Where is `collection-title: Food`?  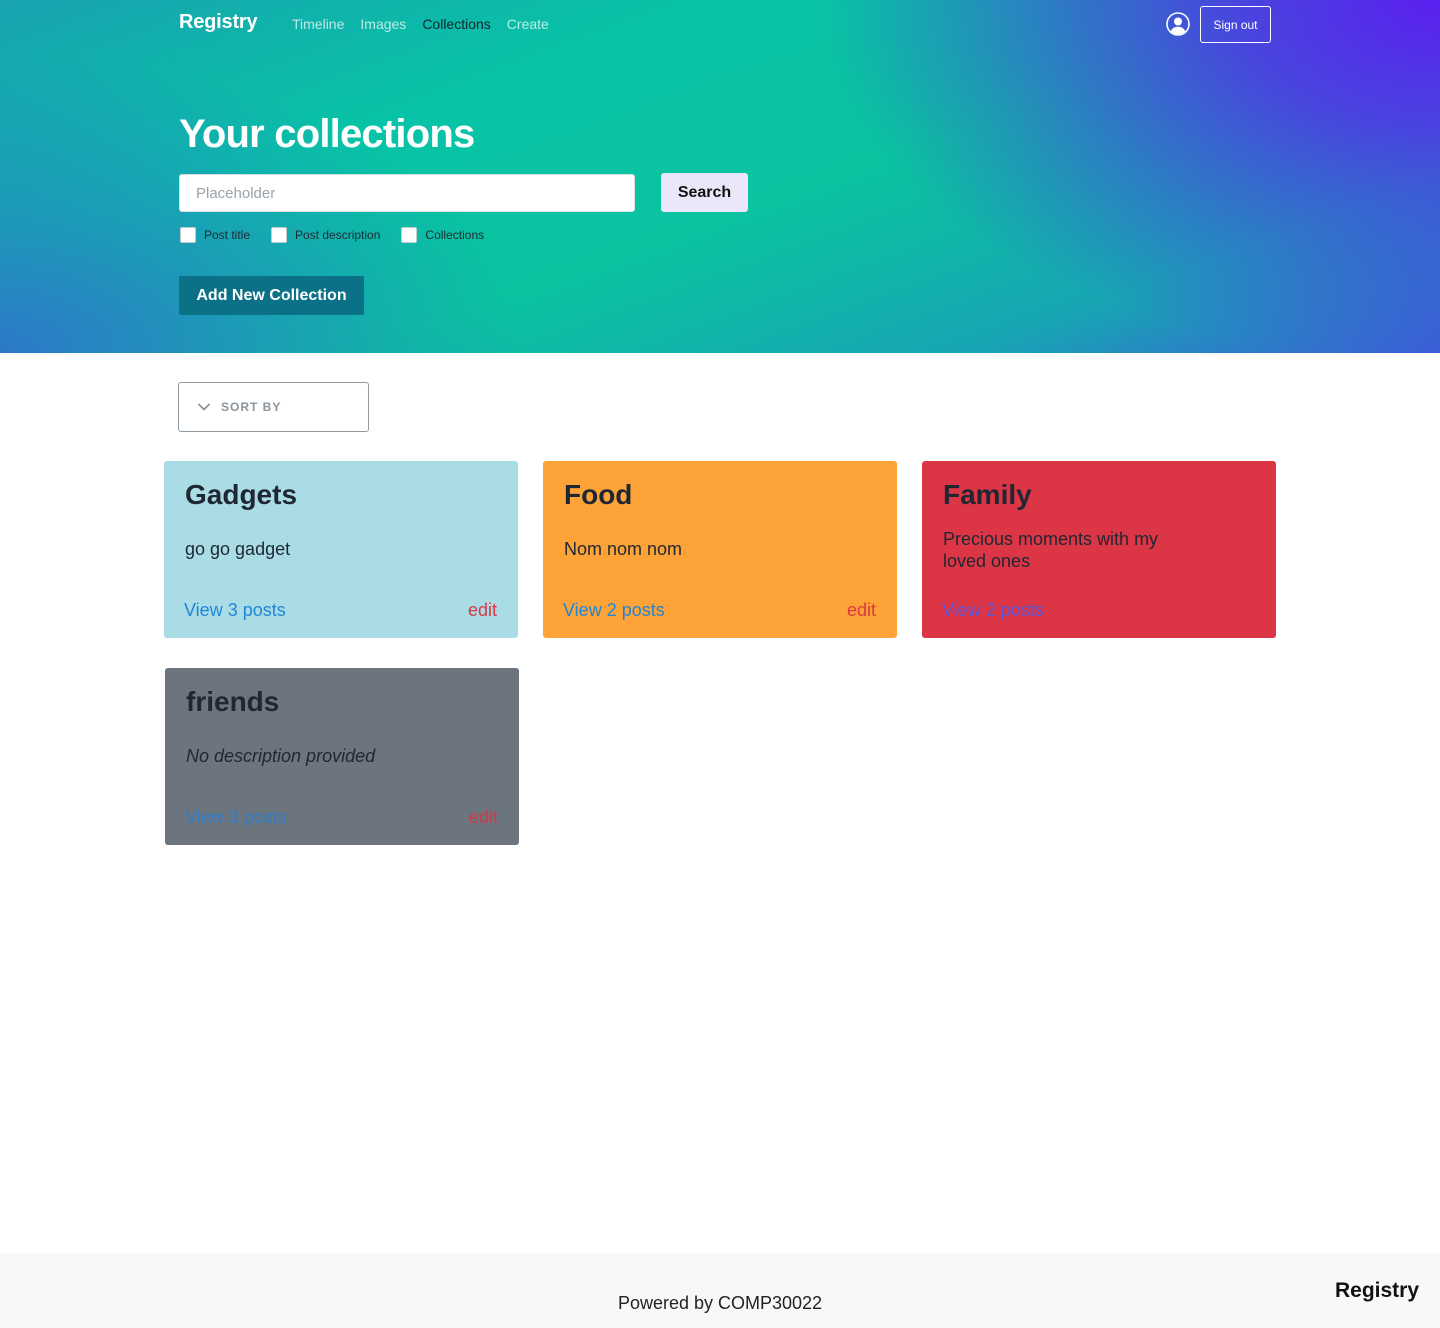
collection-title: Food is located at coordinates (598, 494).